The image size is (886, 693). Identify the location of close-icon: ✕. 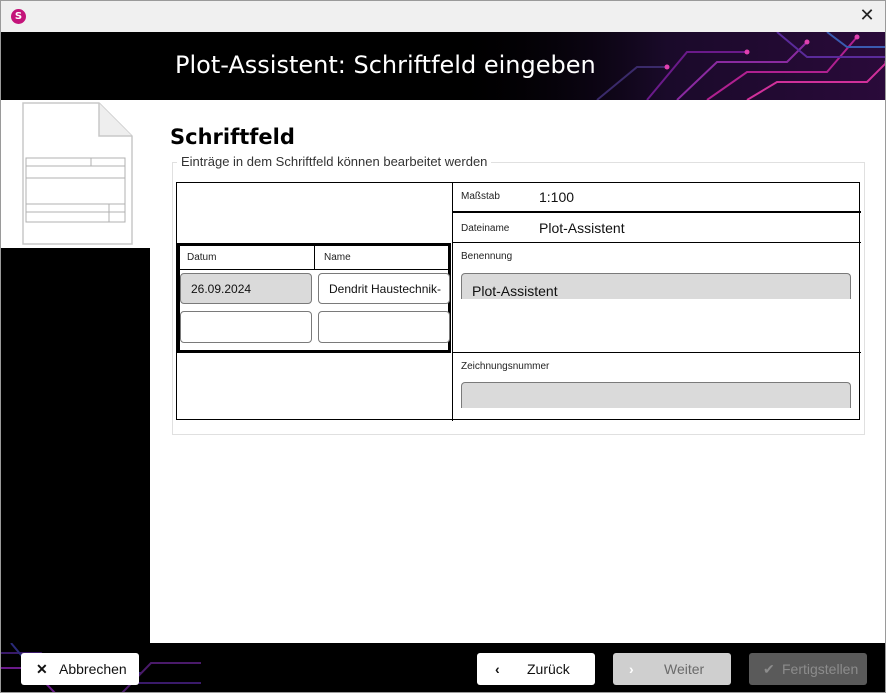
(42, 669).